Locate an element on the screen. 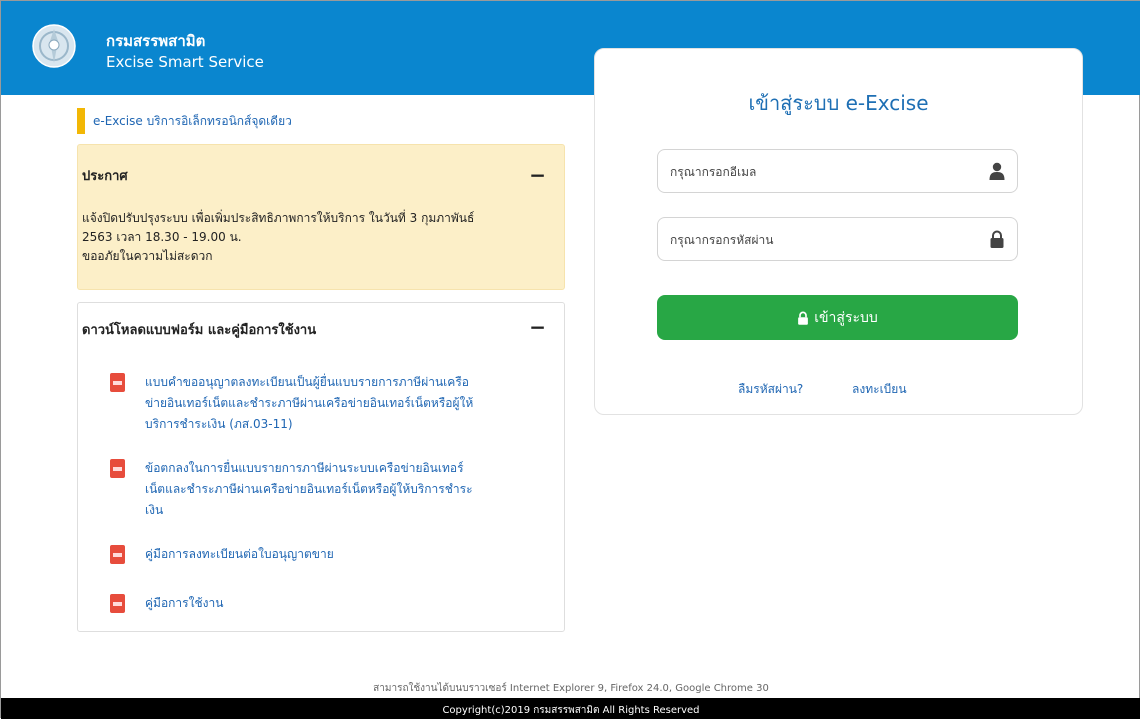 Image resolution: width=1140 pixels, height=723 pixels. download-link-line: เงิน is located at coordinates (340, 510).